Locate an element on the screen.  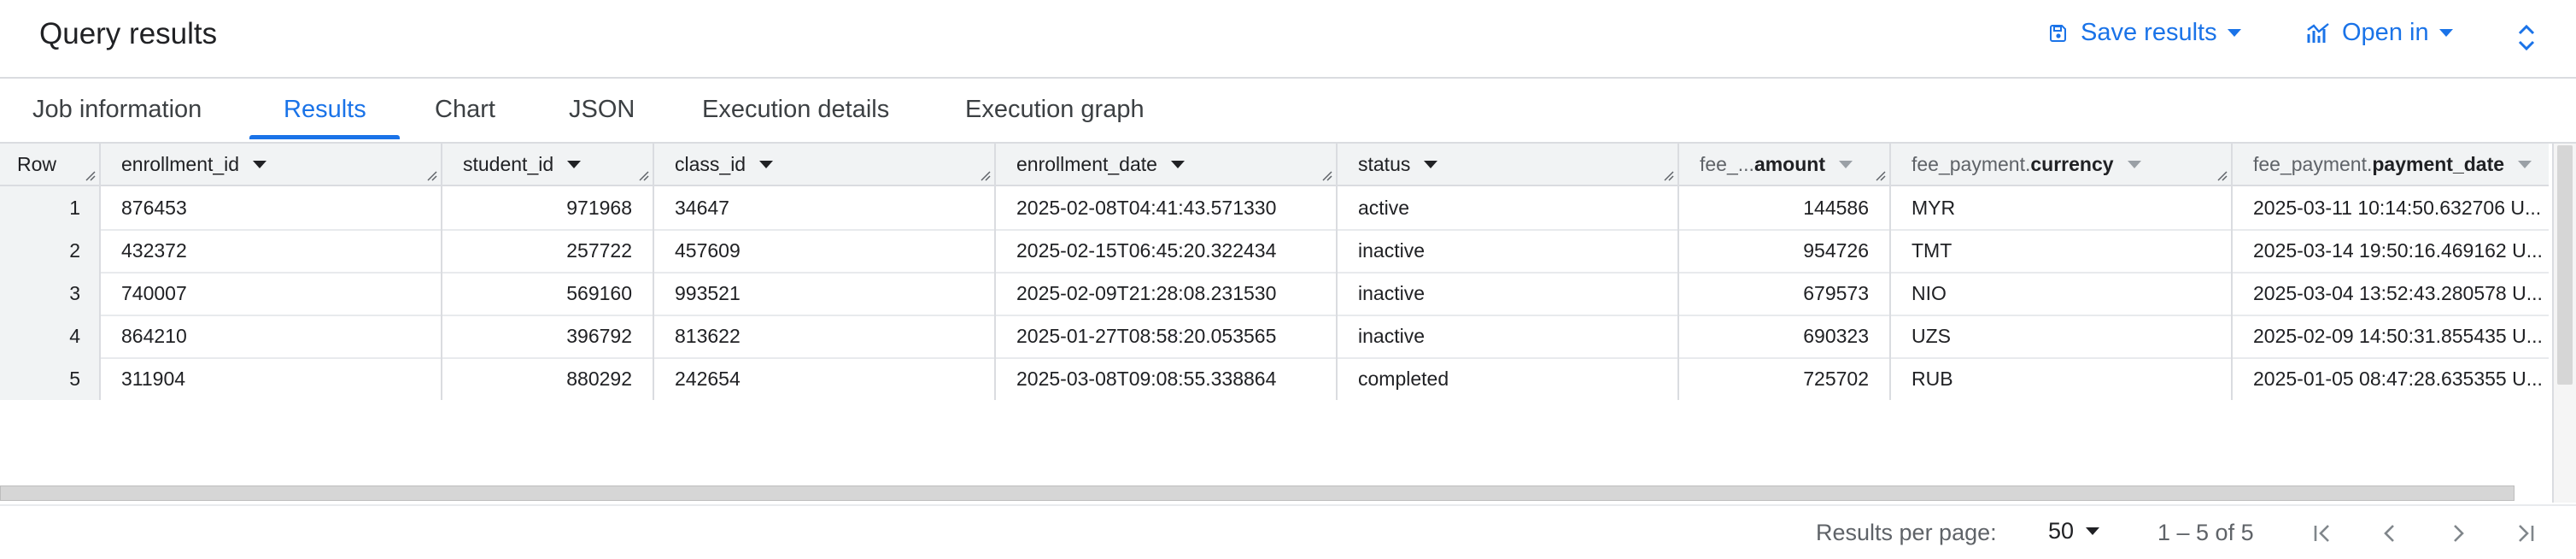
last-page-icon is located at coordinates (2524, 533).